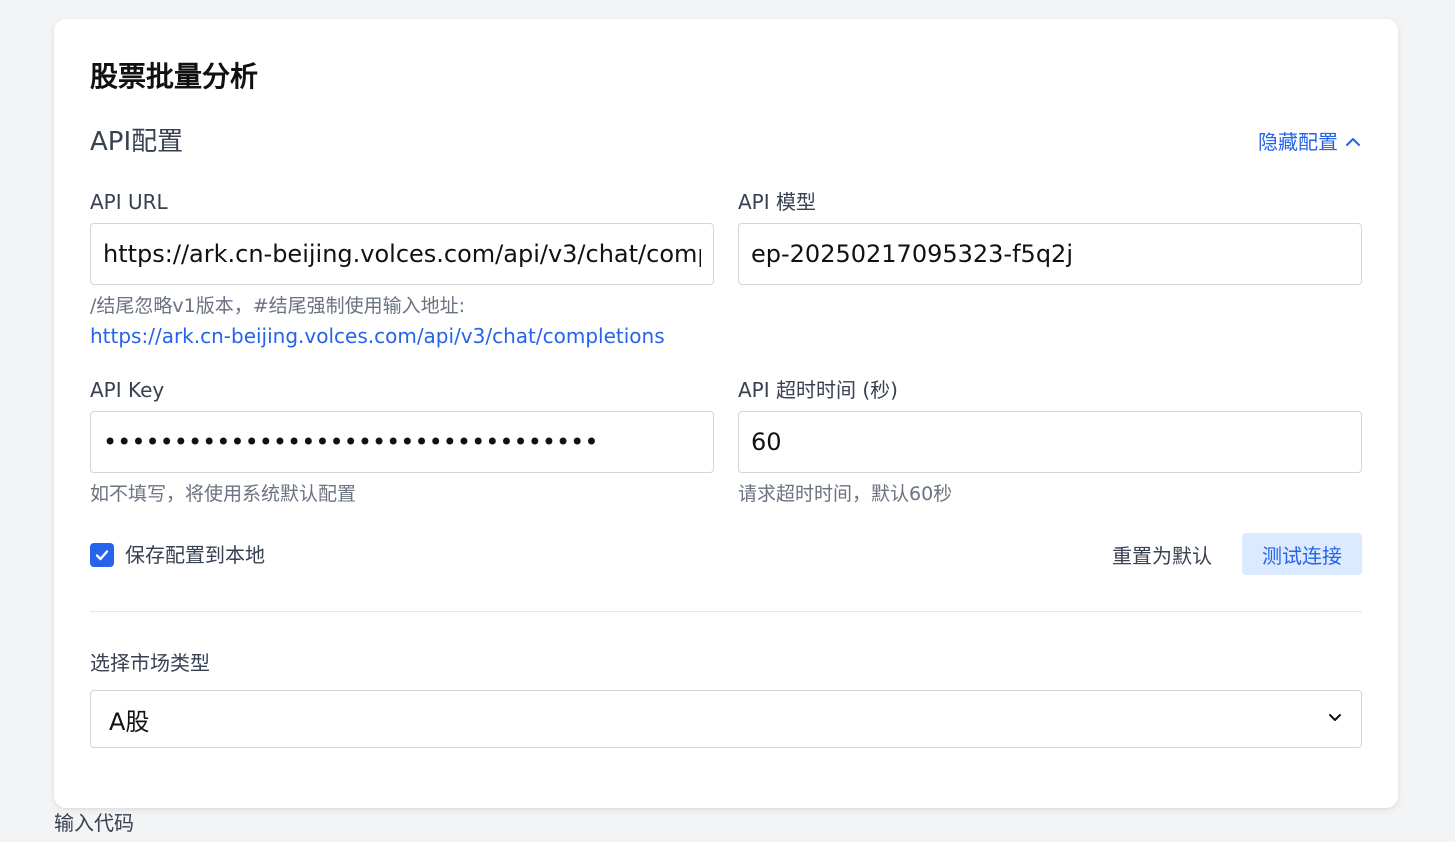 The height and width of the screenshot is (842, 1455). I want to click on api-url-label: API URL, so click(129, 202).